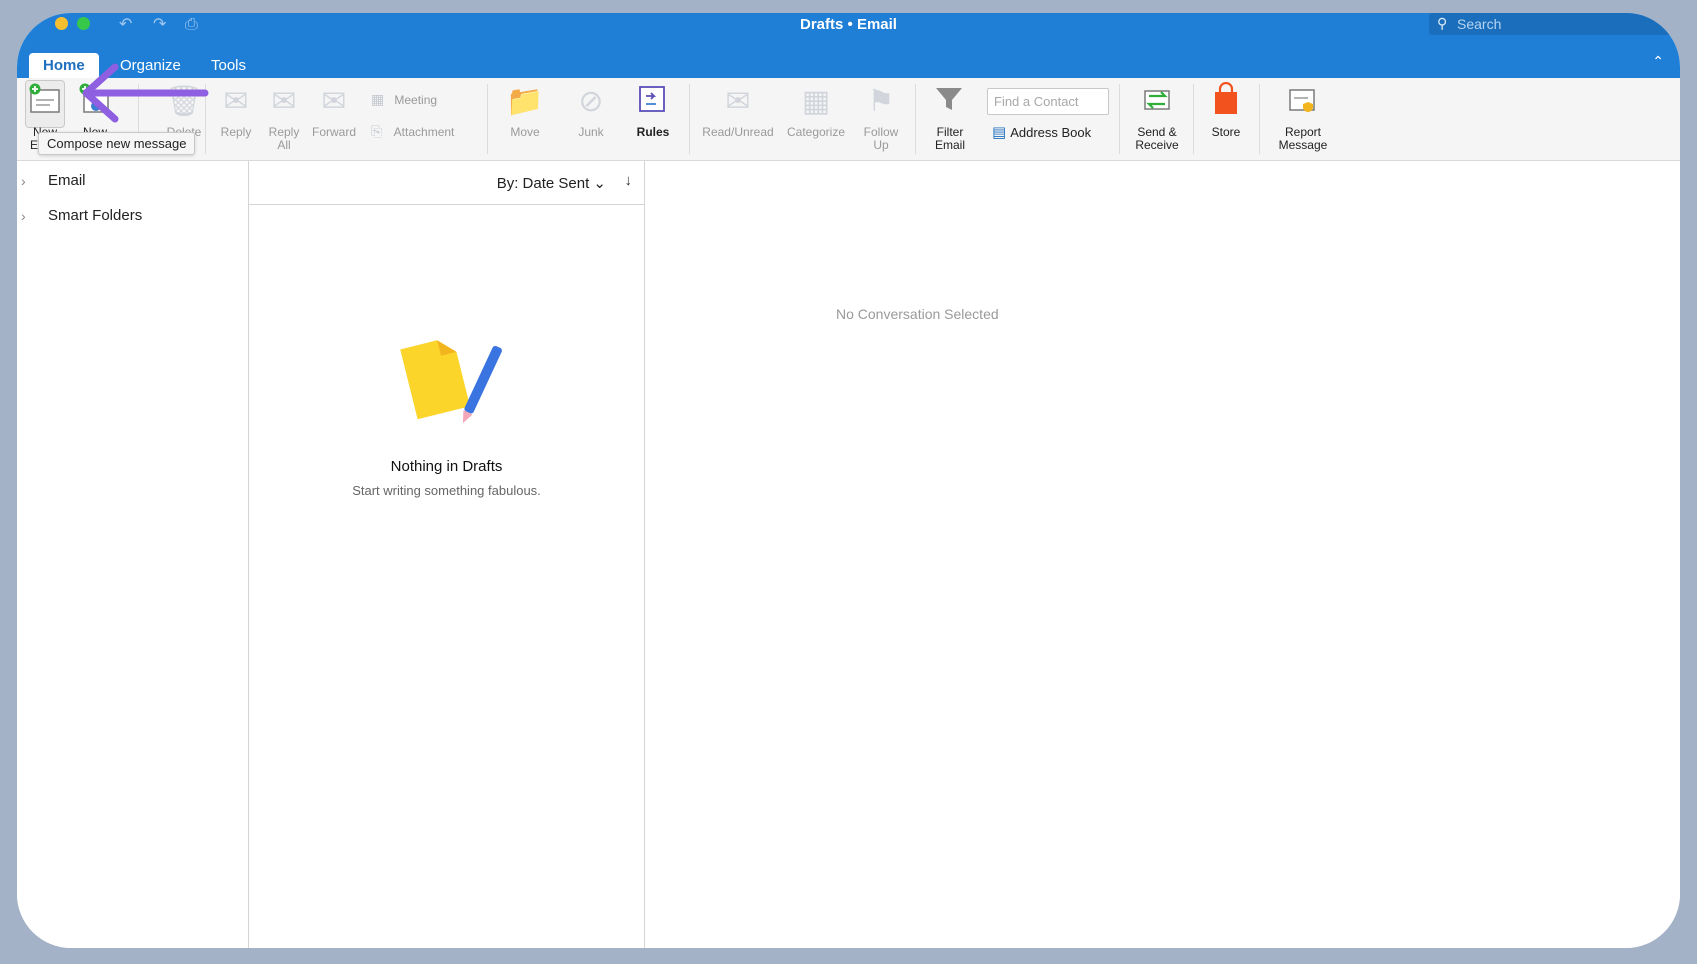 The width and height of the screenshot is (1697, 964). What do you see at coordinates (653, 102) in the screenshot?
I see `rules-icon` at bounding box center [653, 102].